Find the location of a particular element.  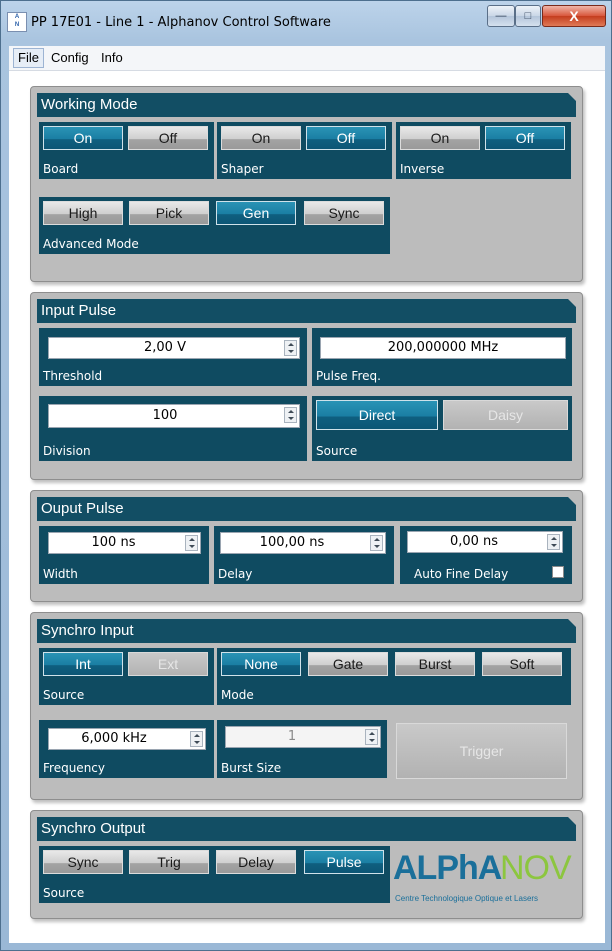

close-button: X is located at coordinates (574, 16).